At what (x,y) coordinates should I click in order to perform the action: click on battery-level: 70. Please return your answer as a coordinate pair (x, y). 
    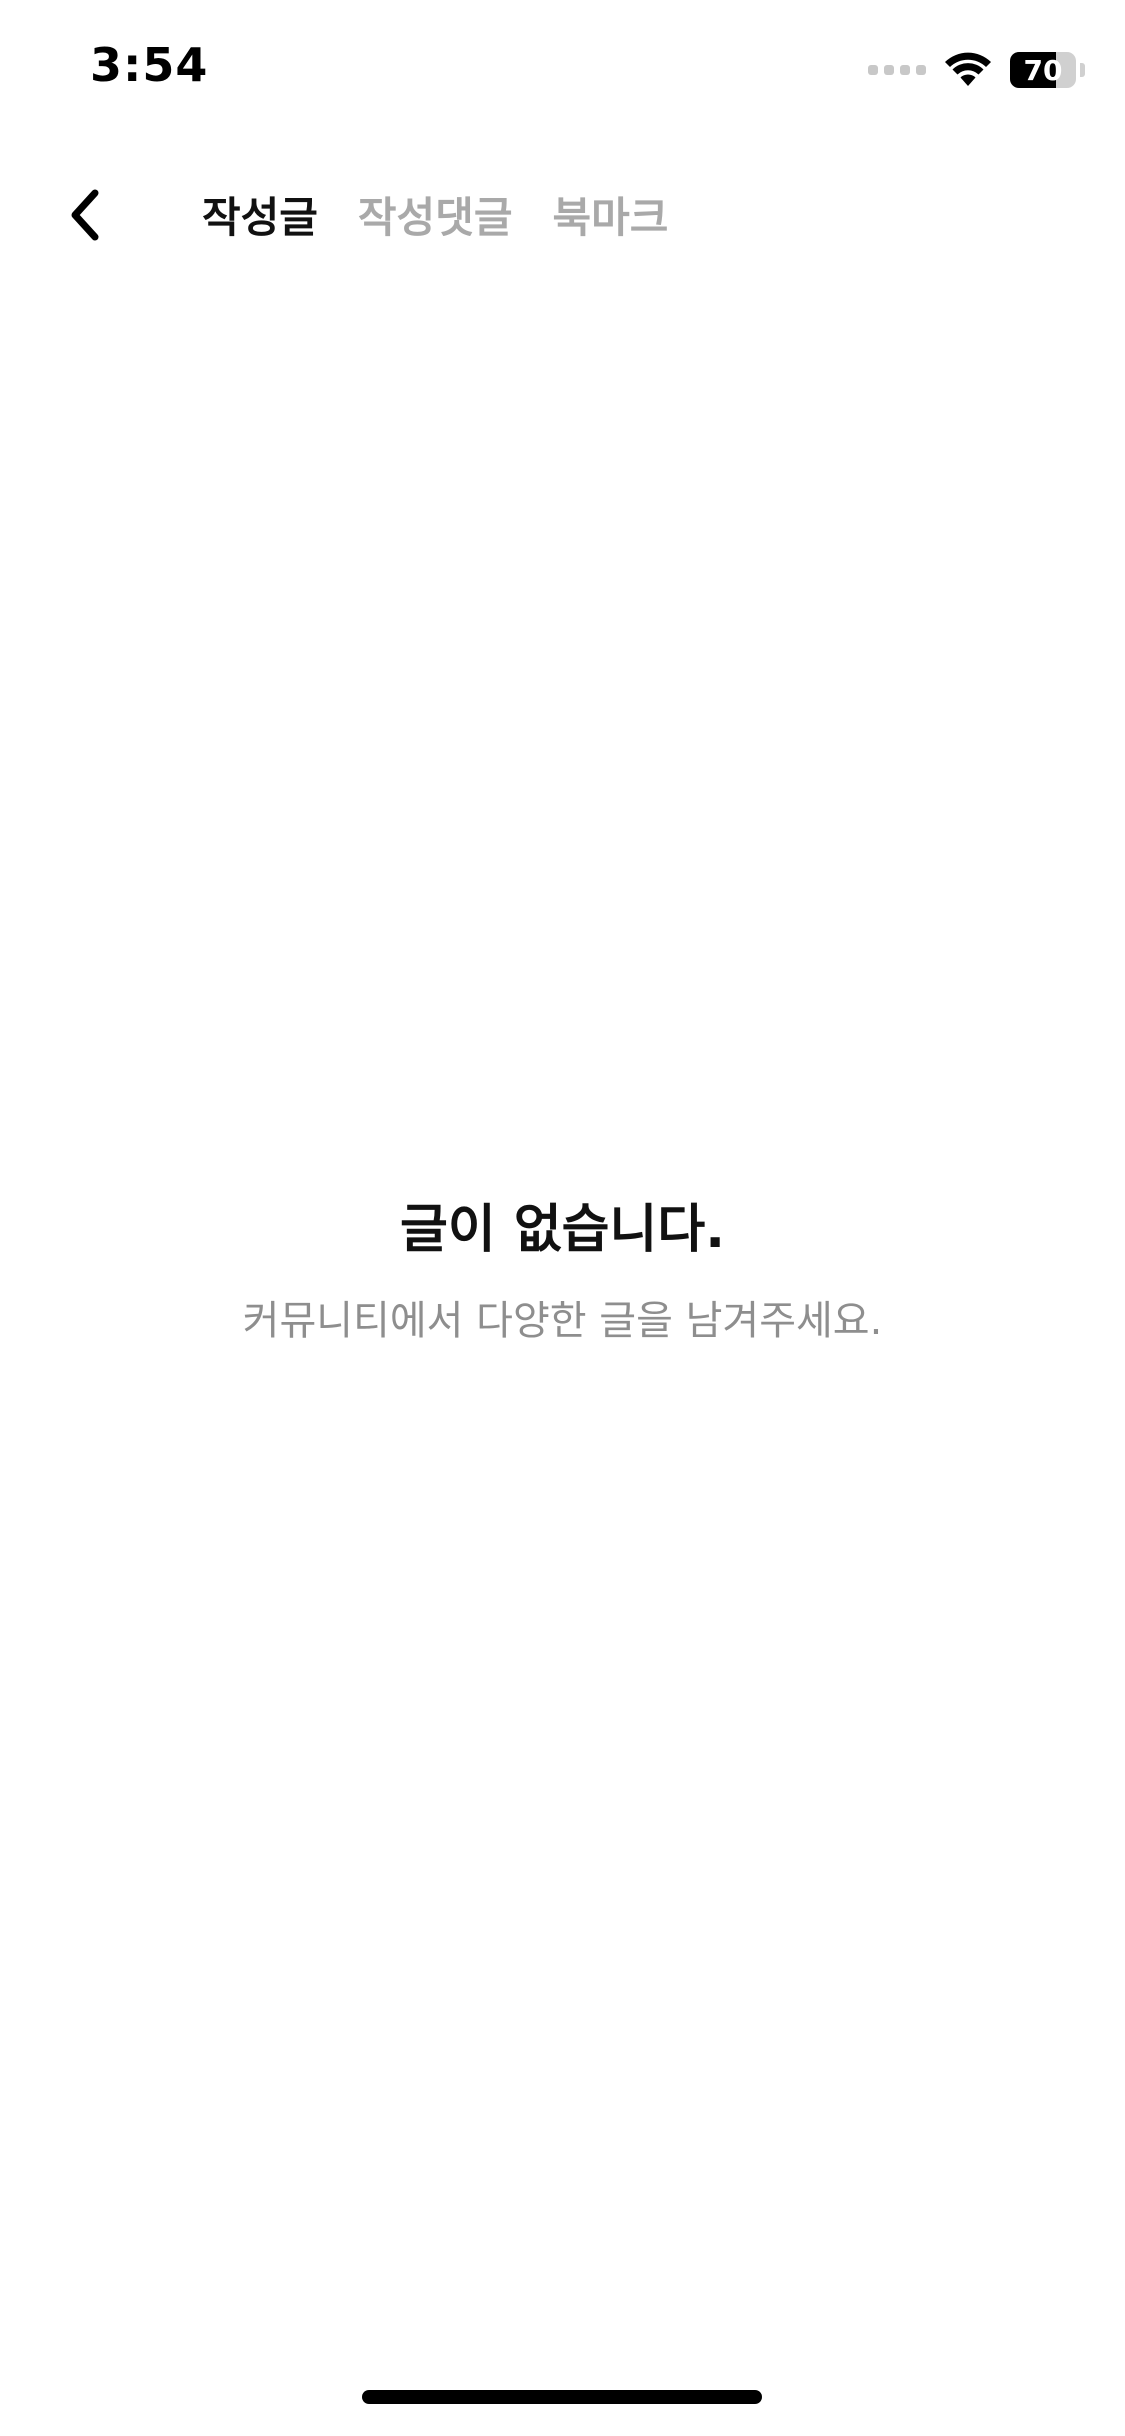
    Looking at the image, I should click on (1043, 70).